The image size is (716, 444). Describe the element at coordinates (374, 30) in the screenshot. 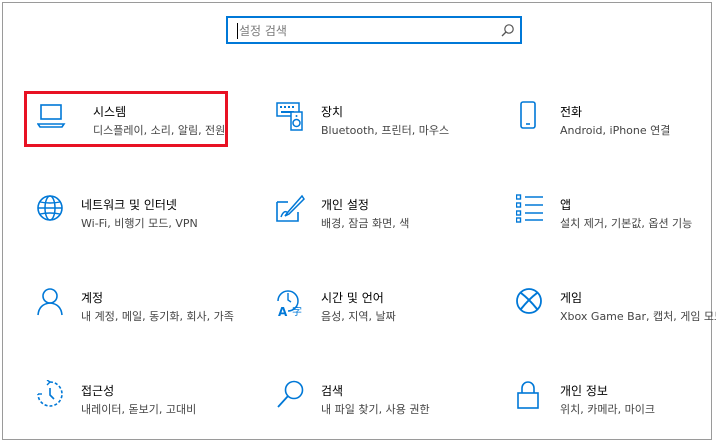

I see `search-box: 설정 검색` at that location.